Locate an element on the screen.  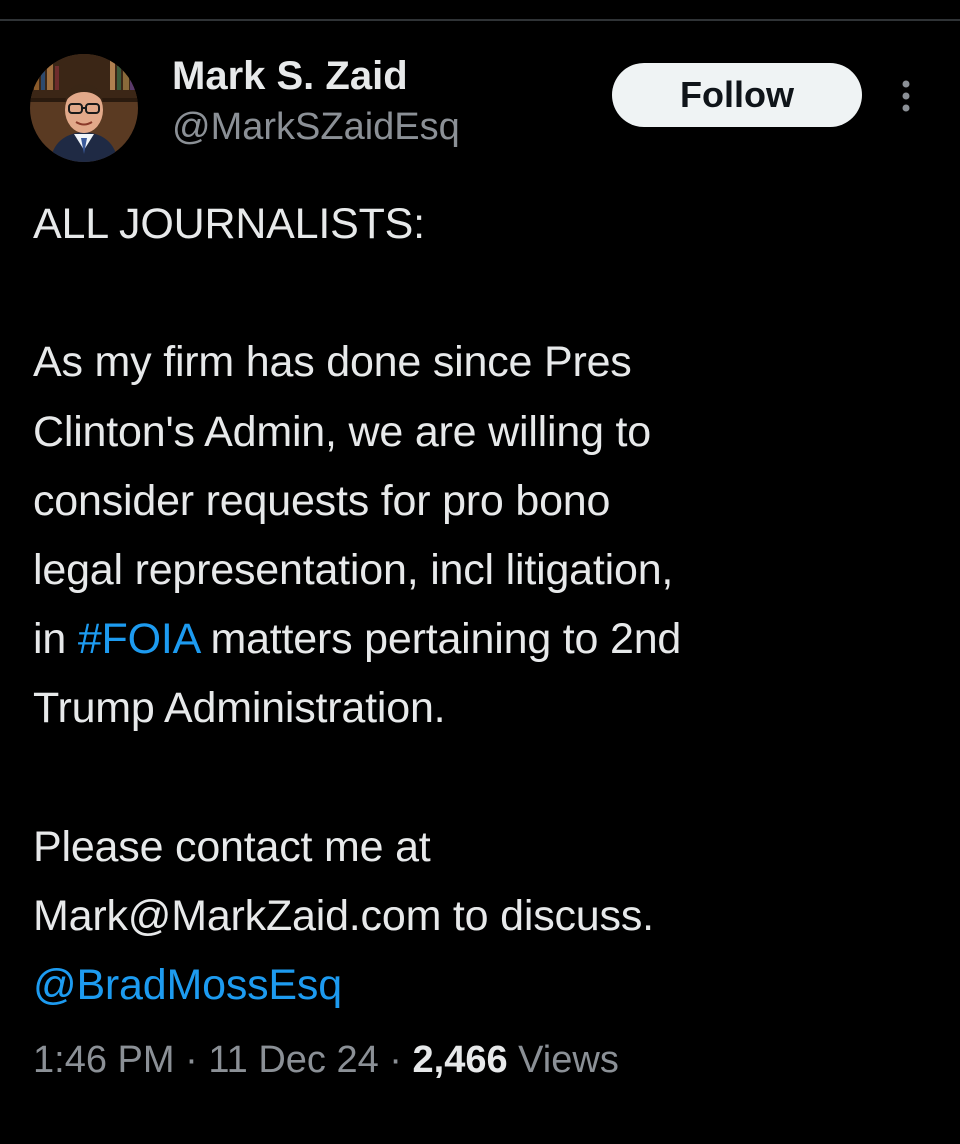
avatar is located at coordinates (84, 108).